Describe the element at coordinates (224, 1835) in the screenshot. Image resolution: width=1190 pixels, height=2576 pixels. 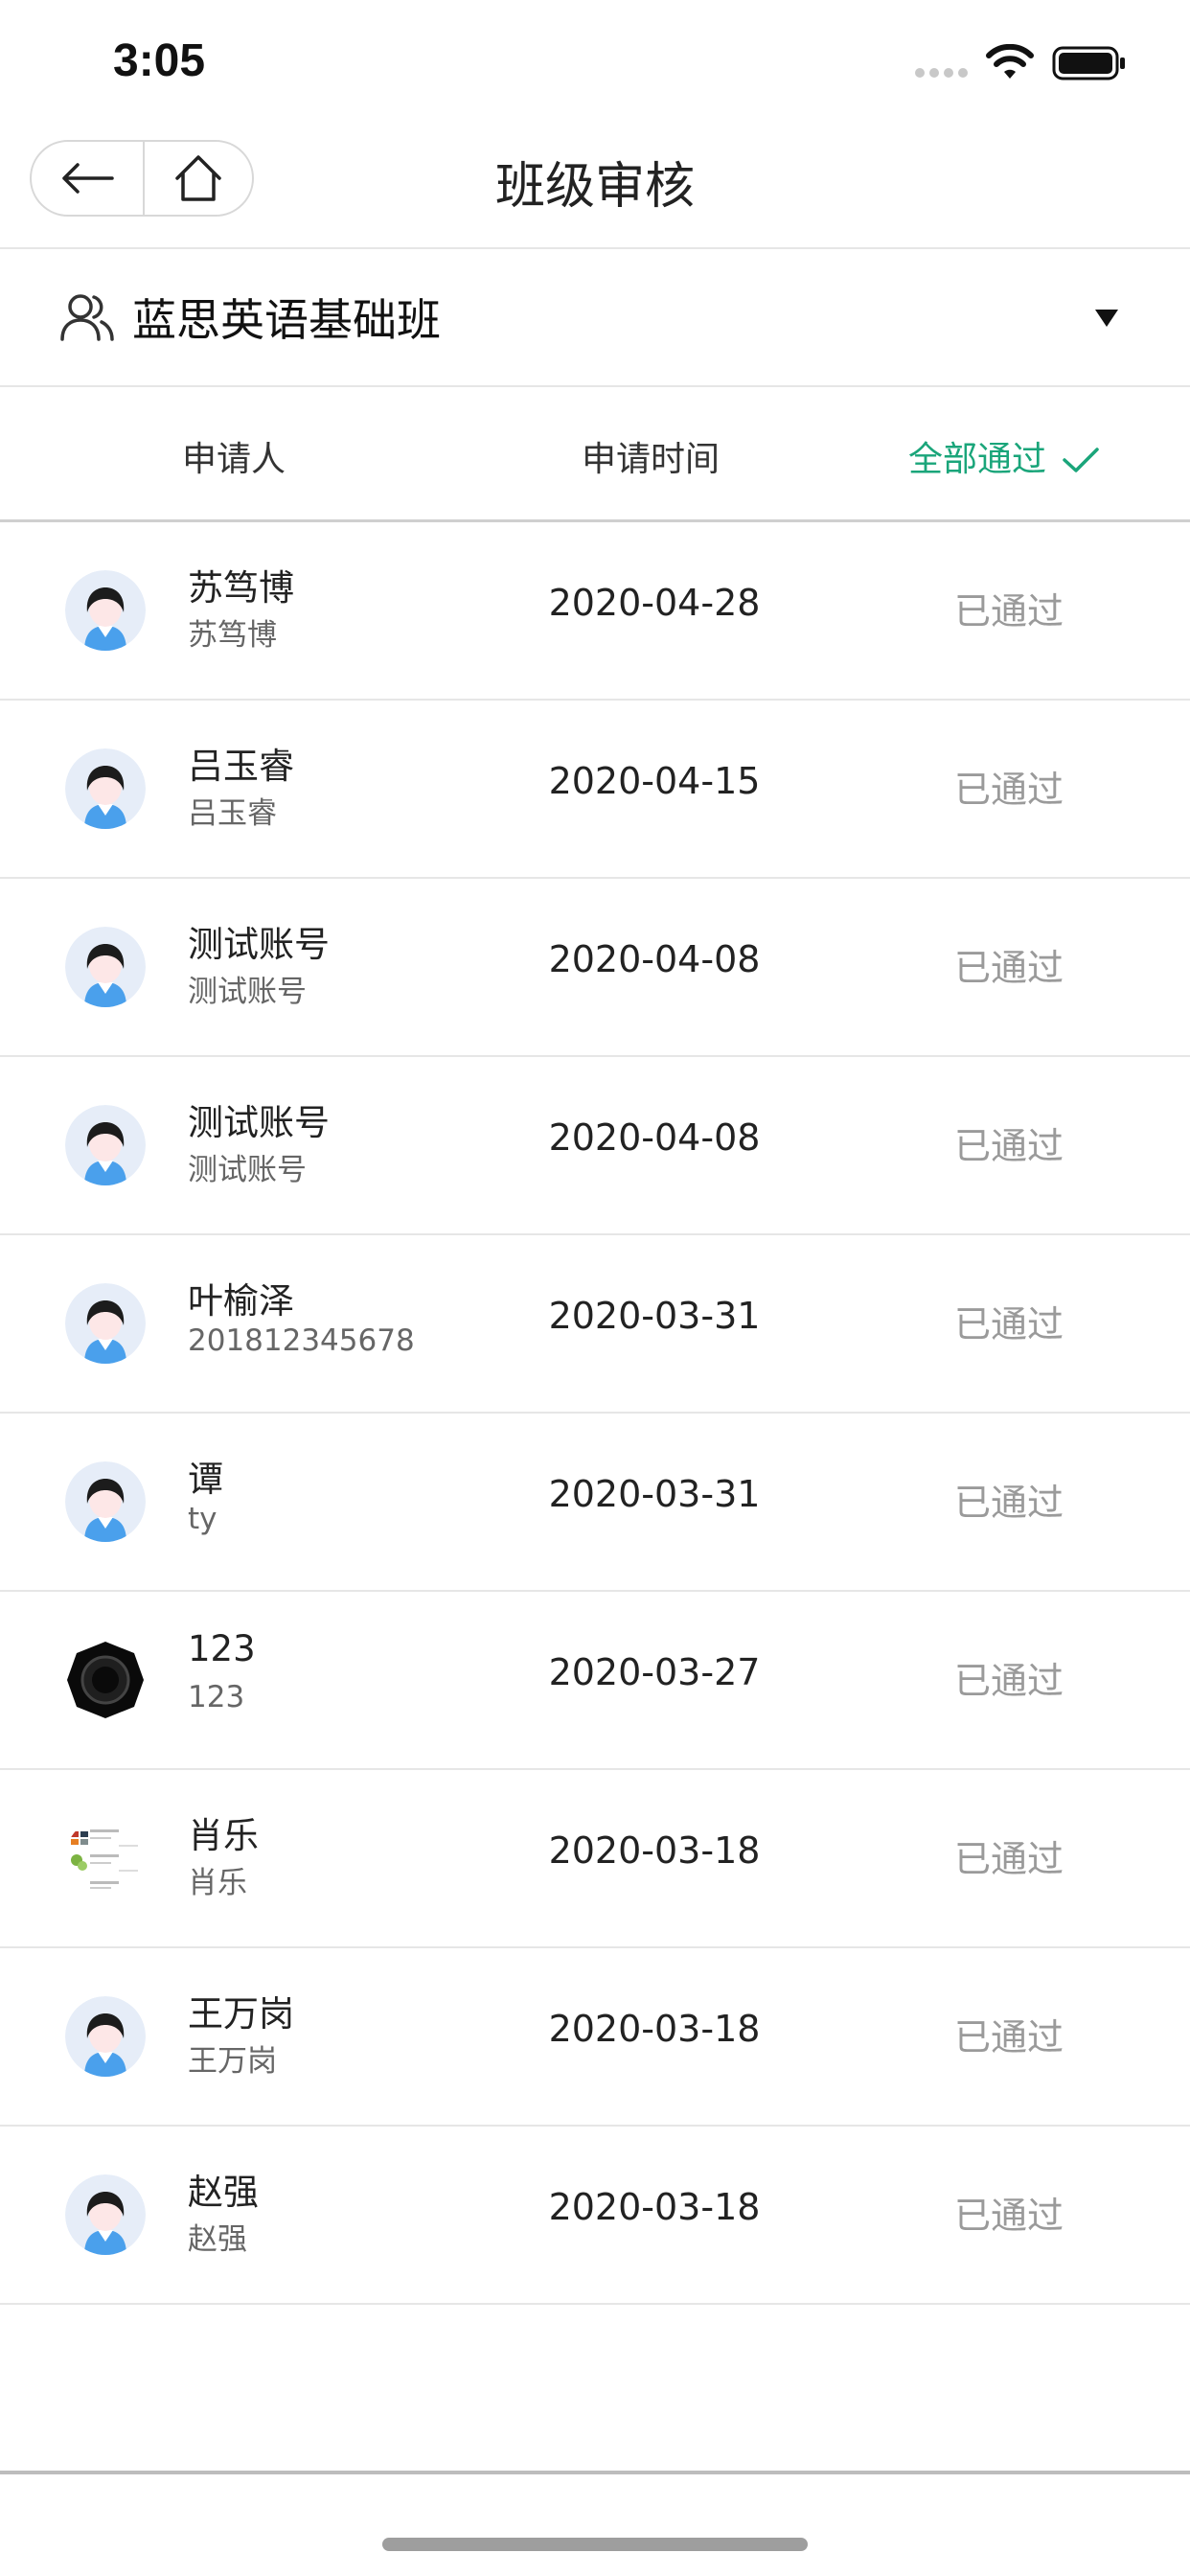
I see `applicant-name: 肖乐` at that location.